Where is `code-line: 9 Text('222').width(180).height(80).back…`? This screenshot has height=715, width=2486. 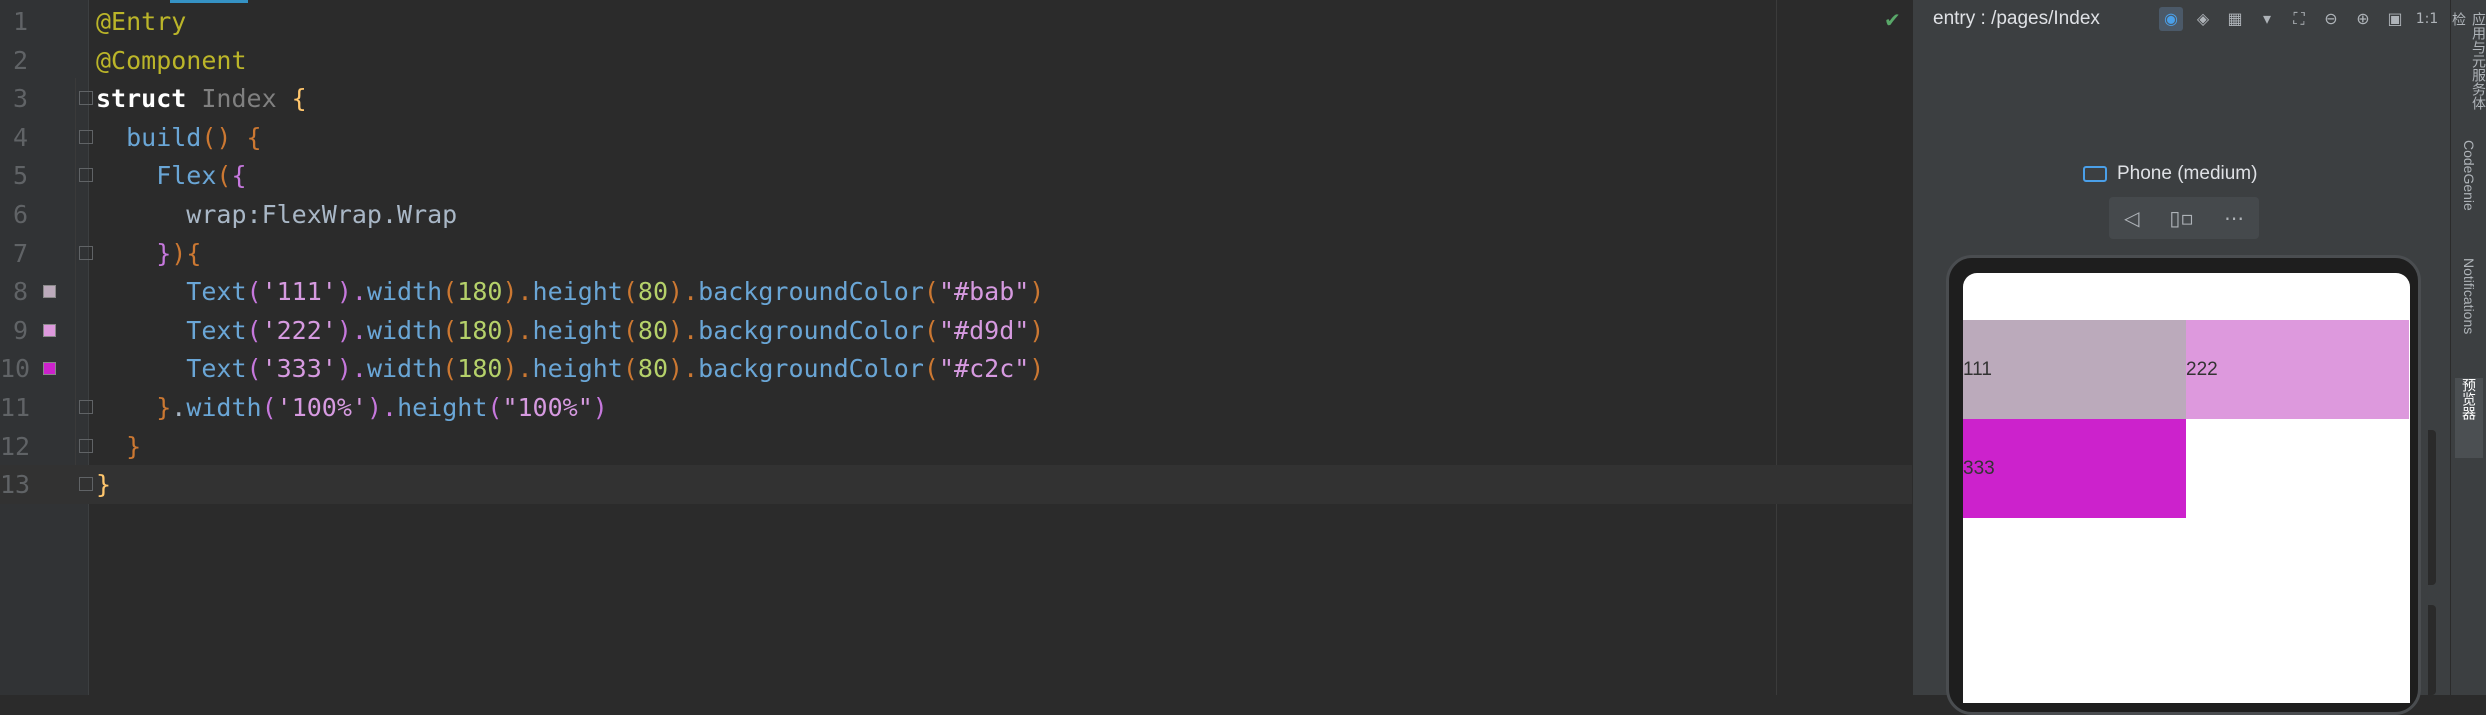 code-line: 9 Text('222').width(180).height(80).back… is located at coordinates (956, 330).